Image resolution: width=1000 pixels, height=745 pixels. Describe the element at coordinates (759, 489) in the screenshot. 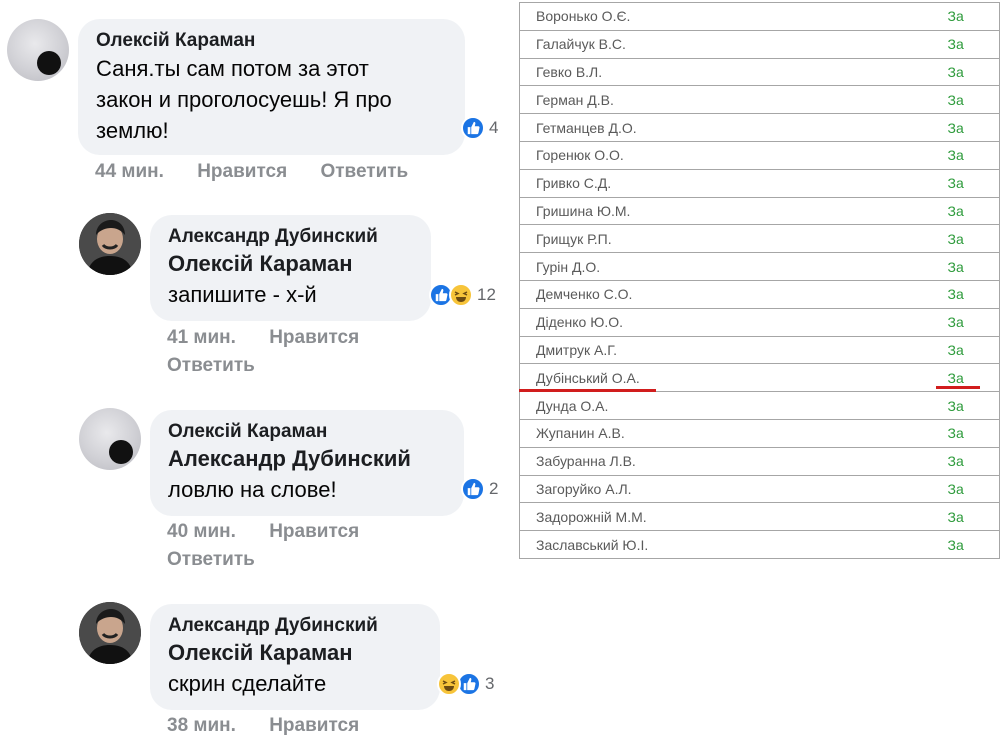

I see `vote-row: Загоруйко А.Л. За` at that location.